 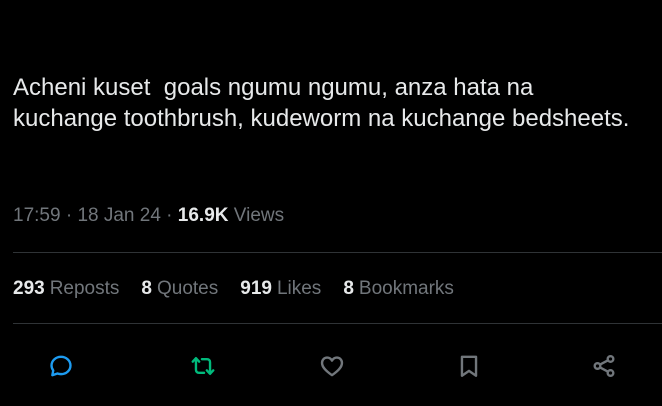 I want to click on like-icon, so click(x=332, y=366).